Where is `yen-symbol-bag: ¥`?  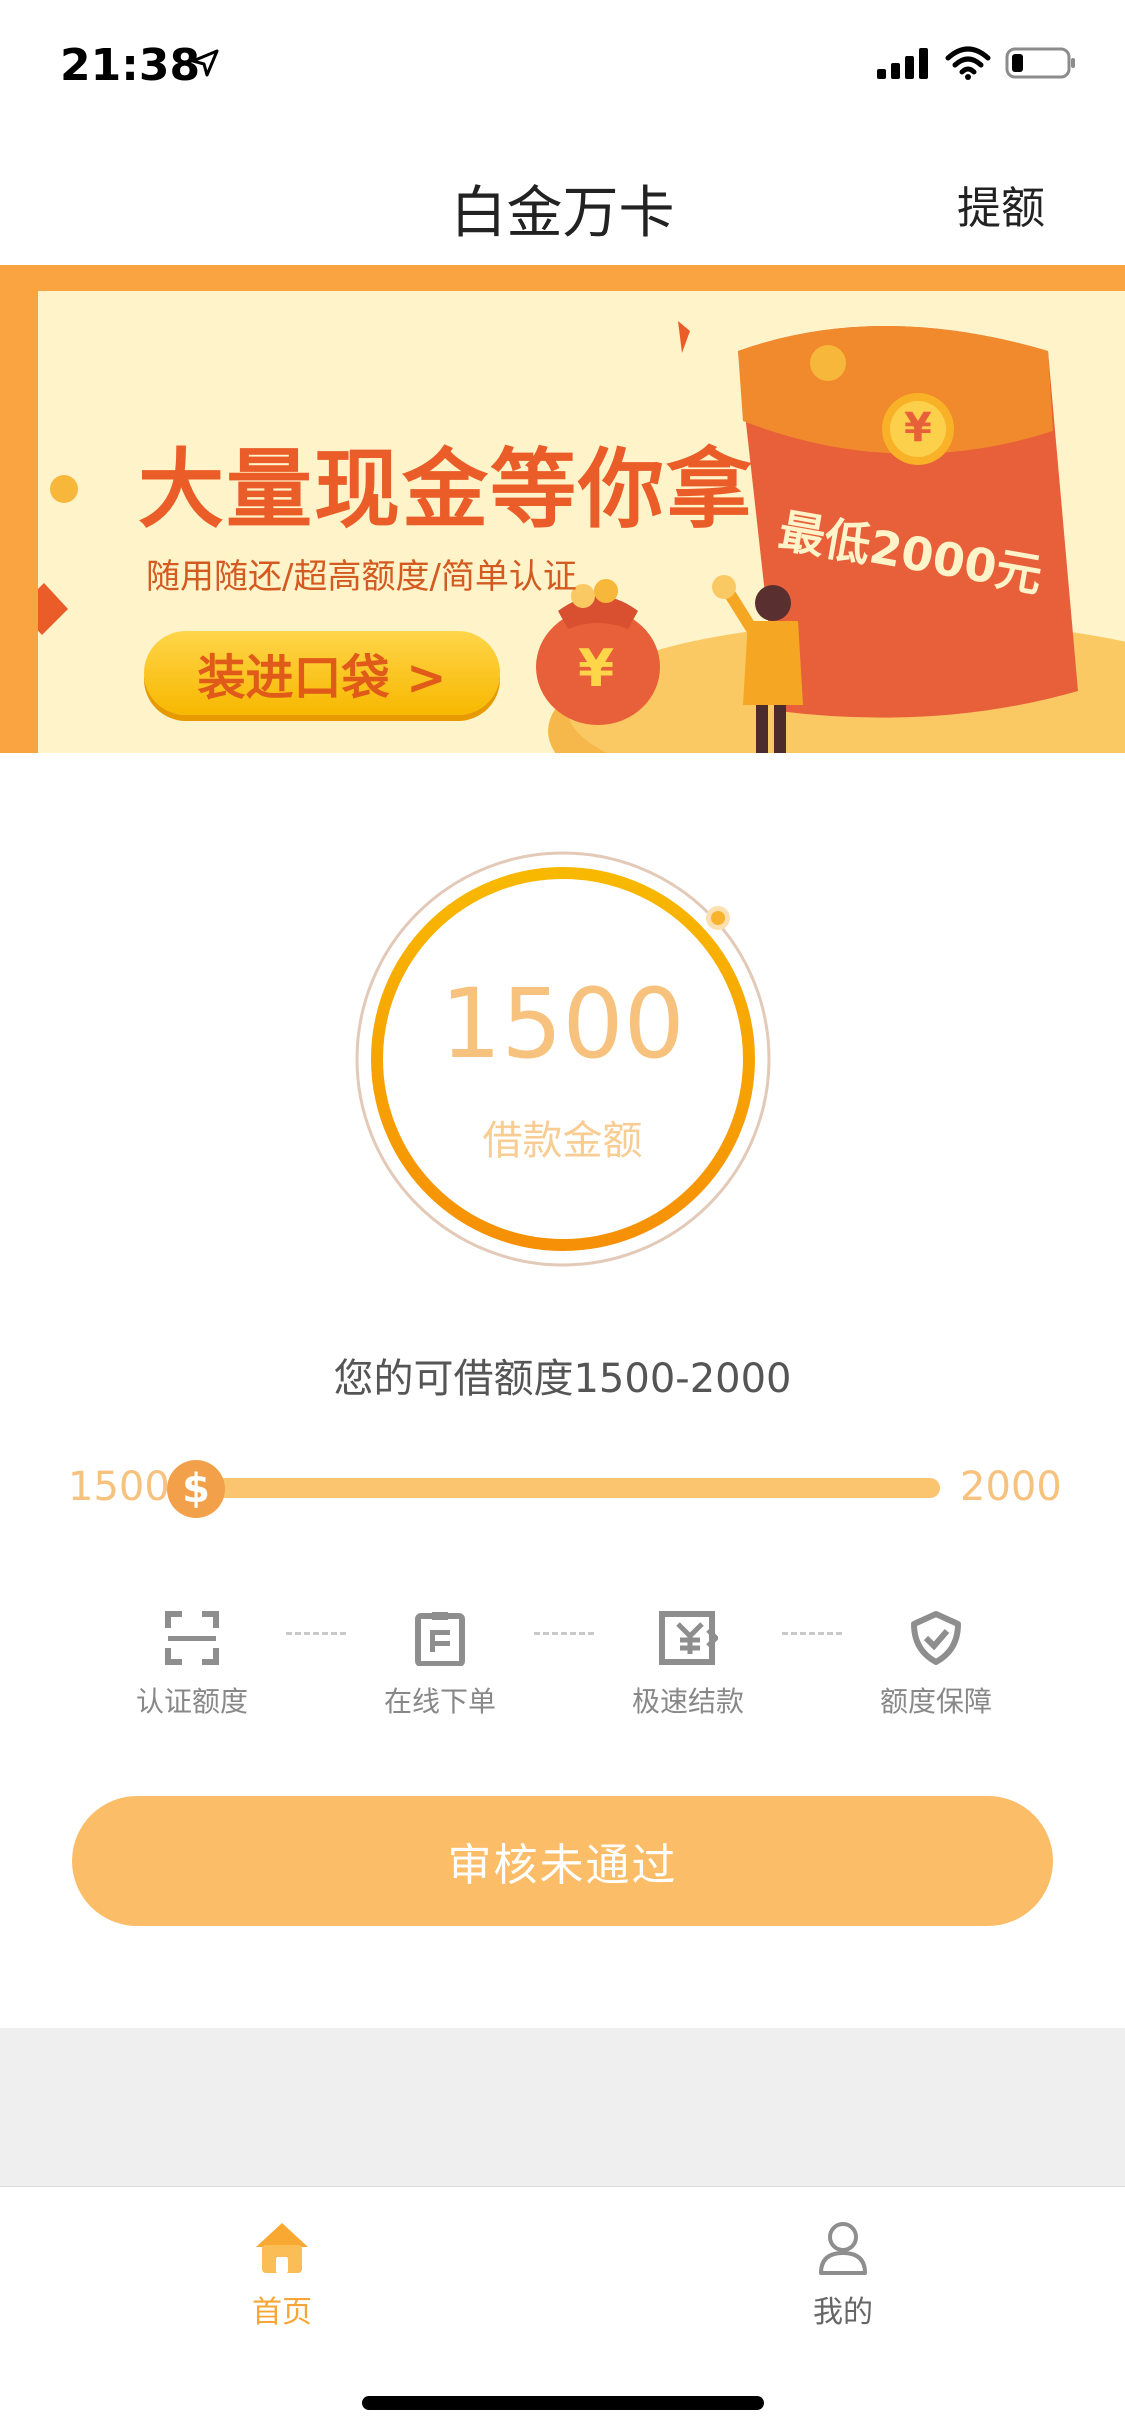 yen-symbol-bag: ¥ is located at coordinates (596, 669).